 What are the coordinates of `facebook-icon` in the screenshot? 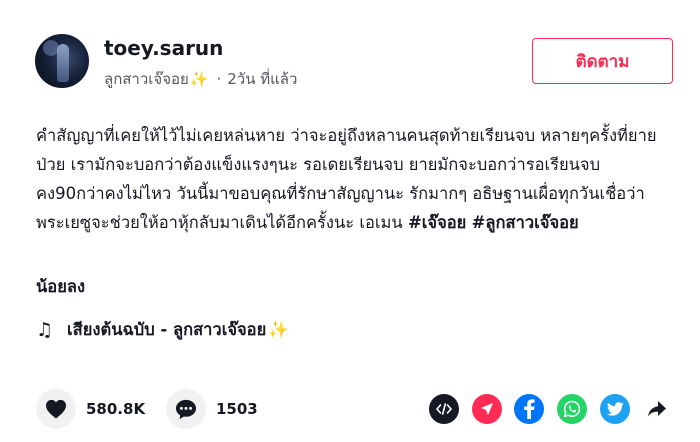 It's located at (529, 409).